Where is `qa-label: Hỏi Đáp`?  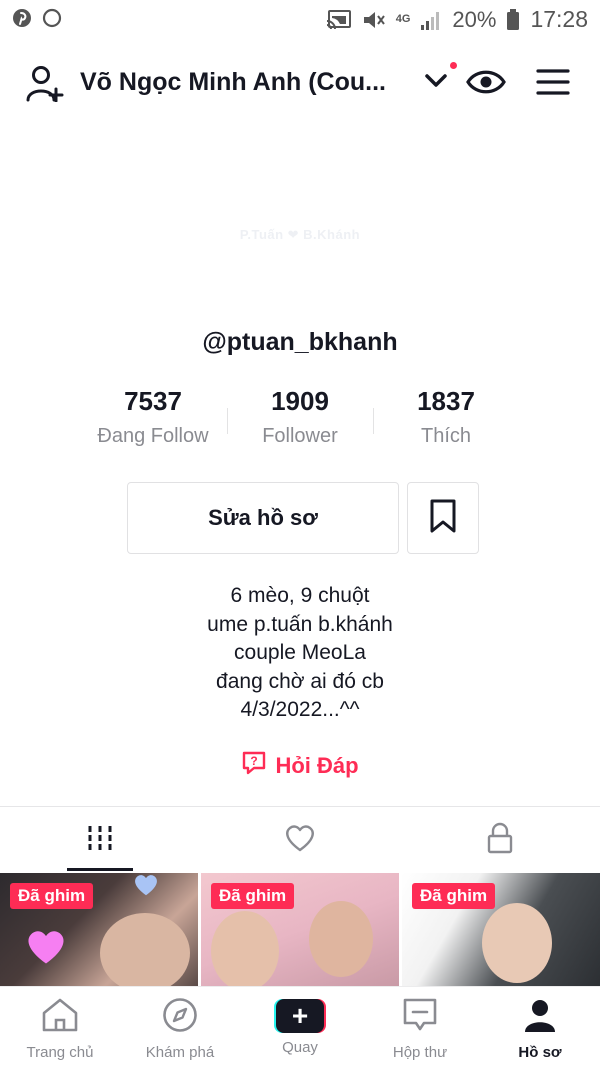 qa-label: Hỏi Đáp is located at coordinates (317, 765).